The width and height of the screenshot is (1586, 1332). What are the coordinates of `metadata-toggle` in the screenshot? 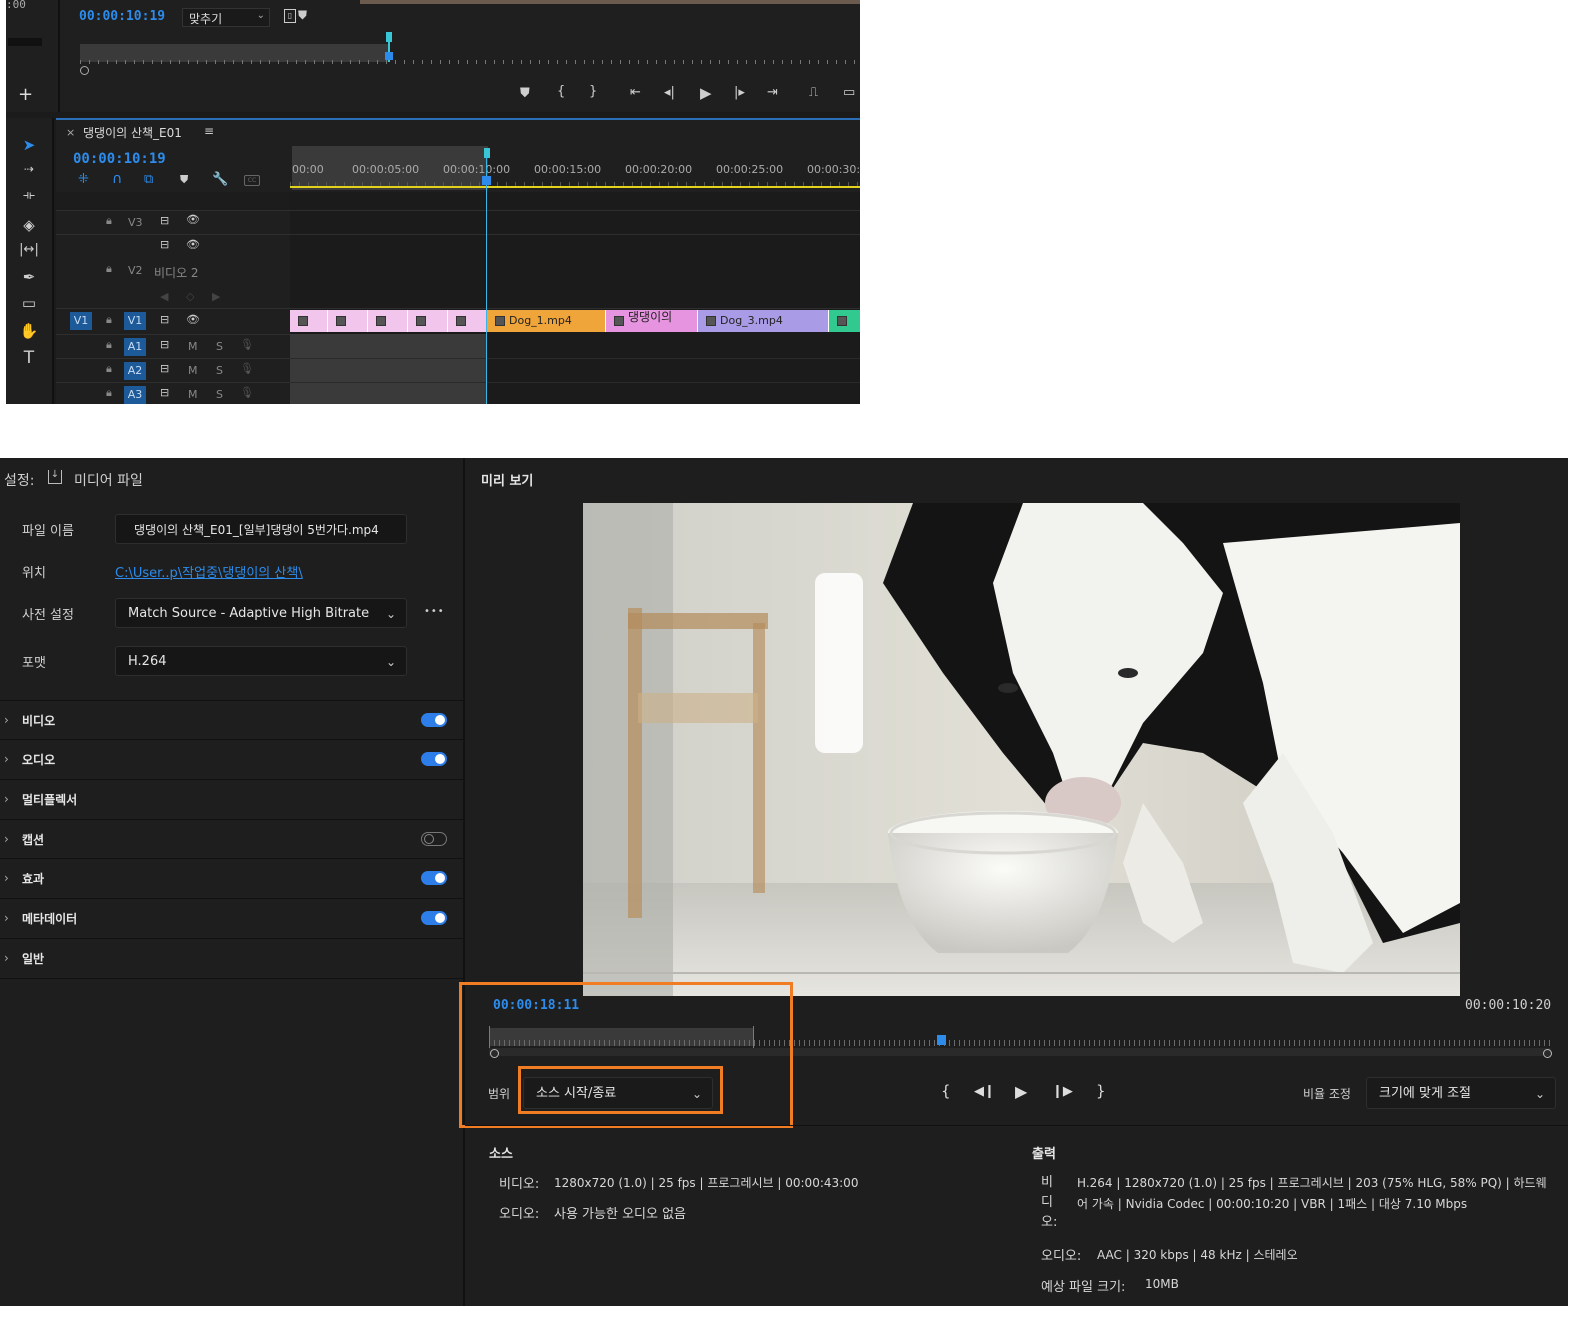 It's located at (434, 918).